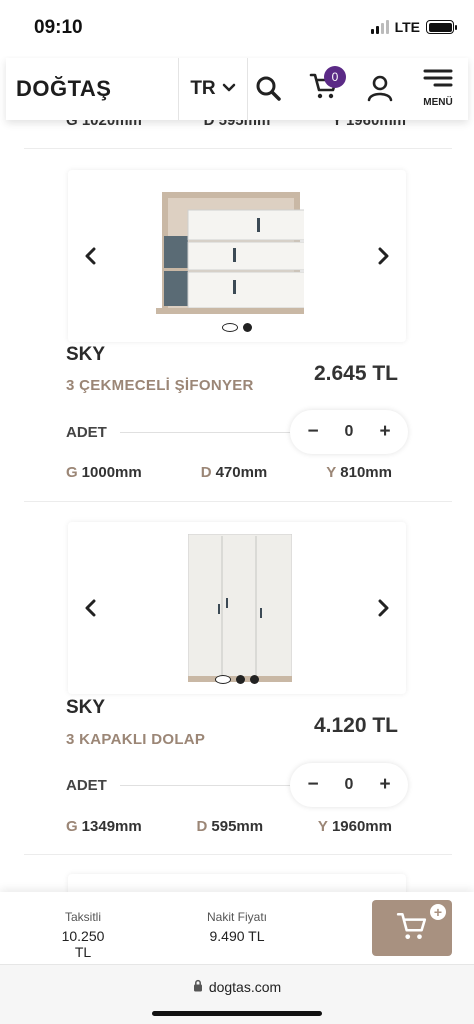 The width and height of the screenshot is (474, 1024). I want to click on dim-depth: D 470mm, so click(234, 472).